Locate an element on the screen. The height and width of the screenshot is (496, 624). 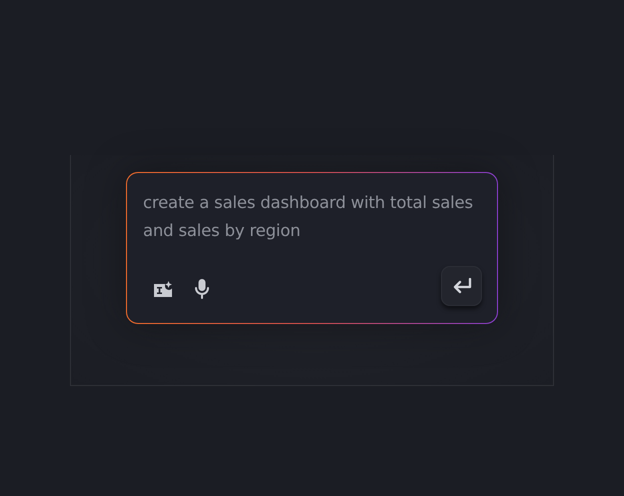
submit-button is located at coordinates (461, 286).